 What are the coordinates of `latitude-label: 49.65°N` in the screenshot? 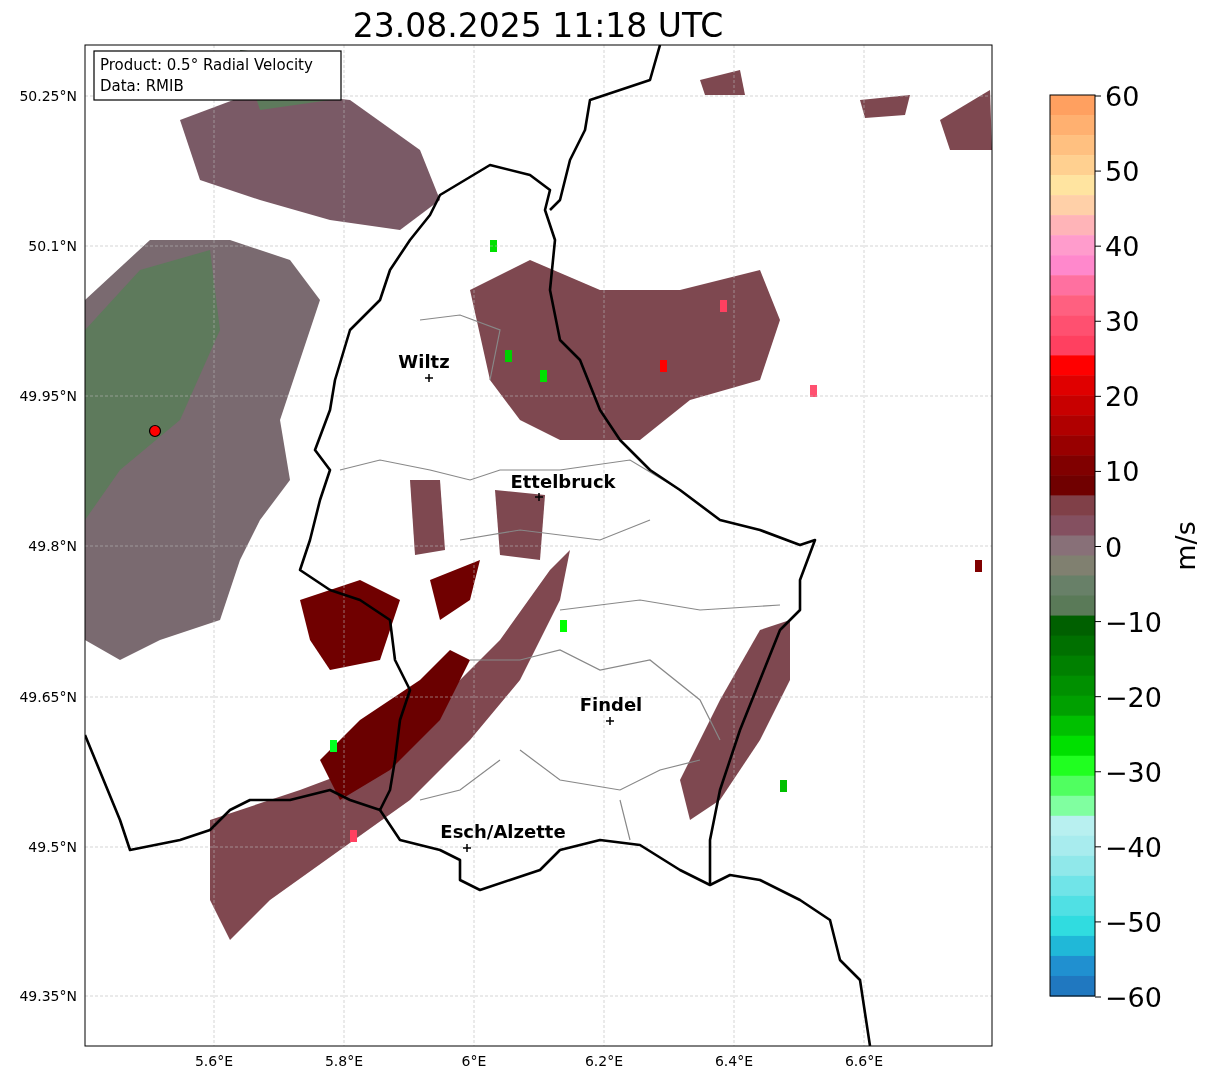 It's located at (48, 697).